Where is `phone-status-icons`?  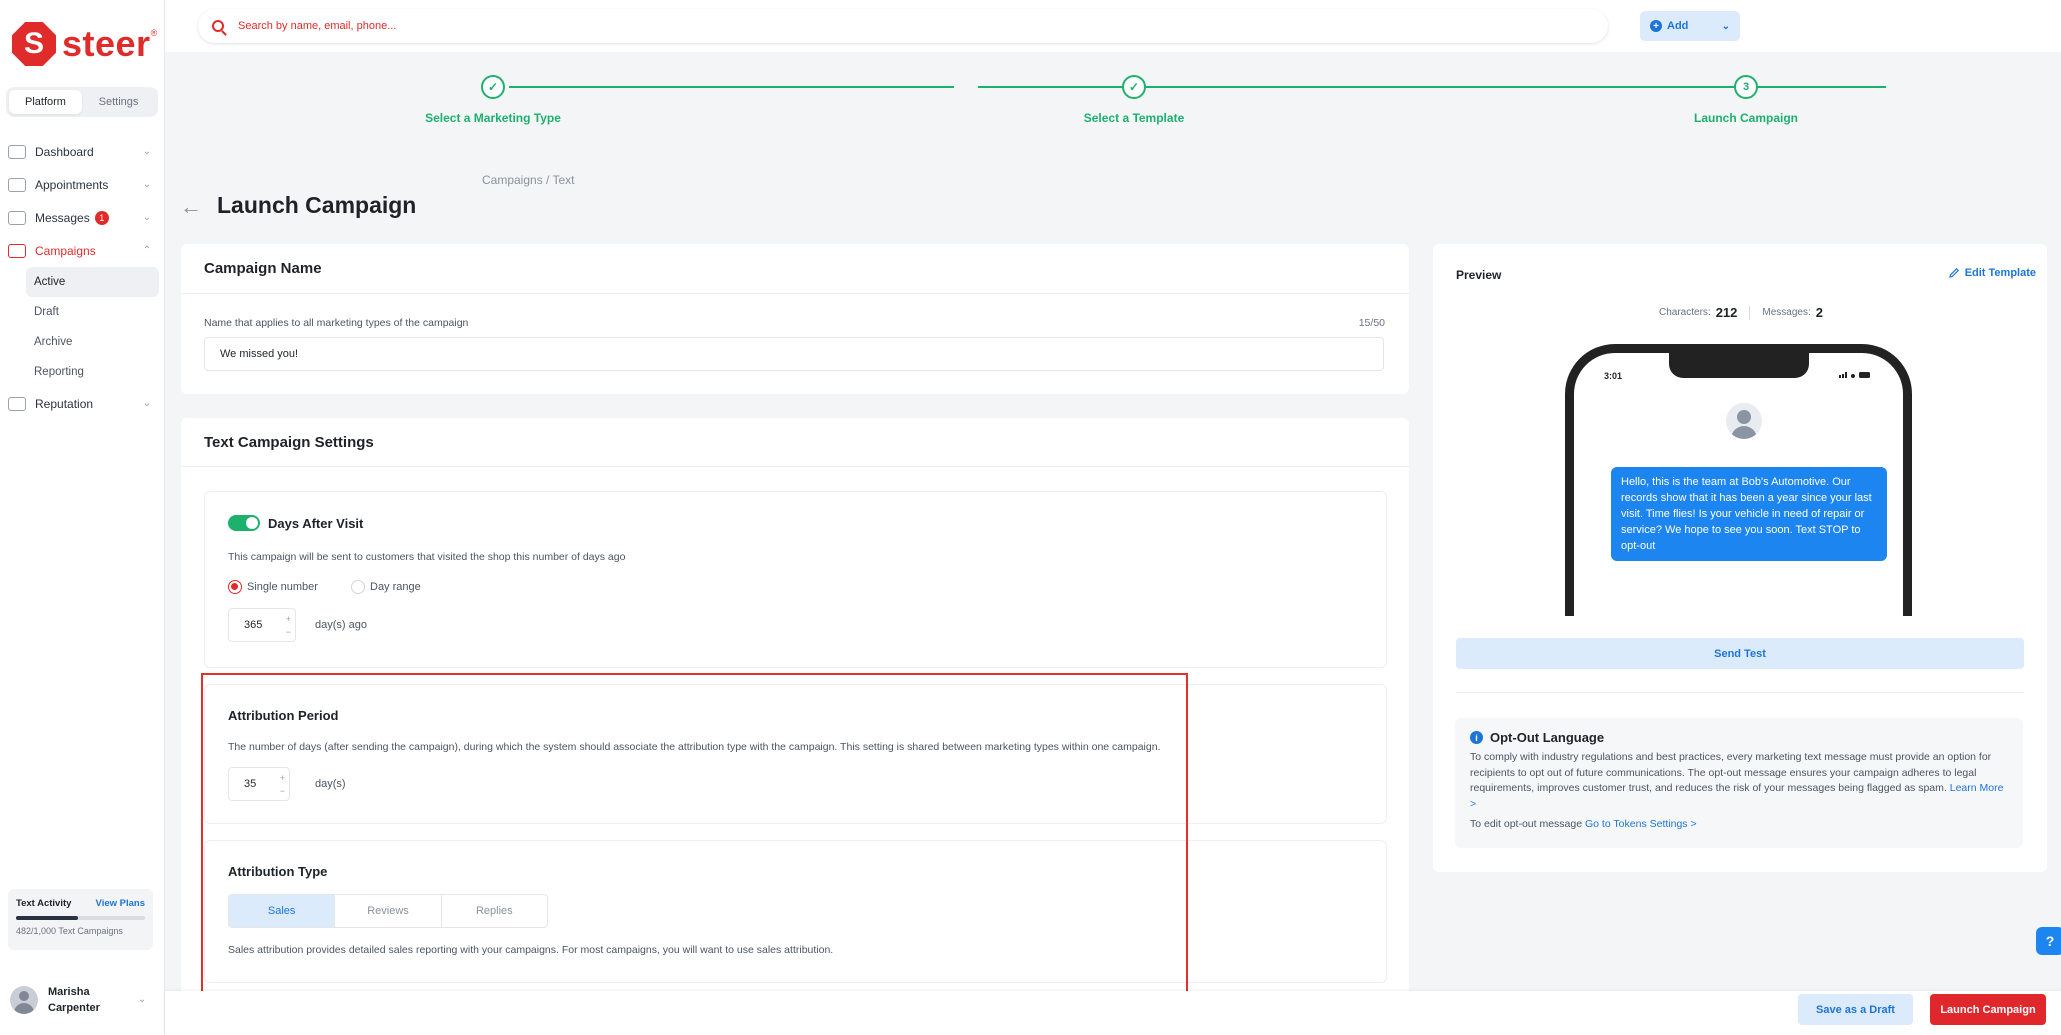
phone-status-icons is located at coordinates (1854, 375).